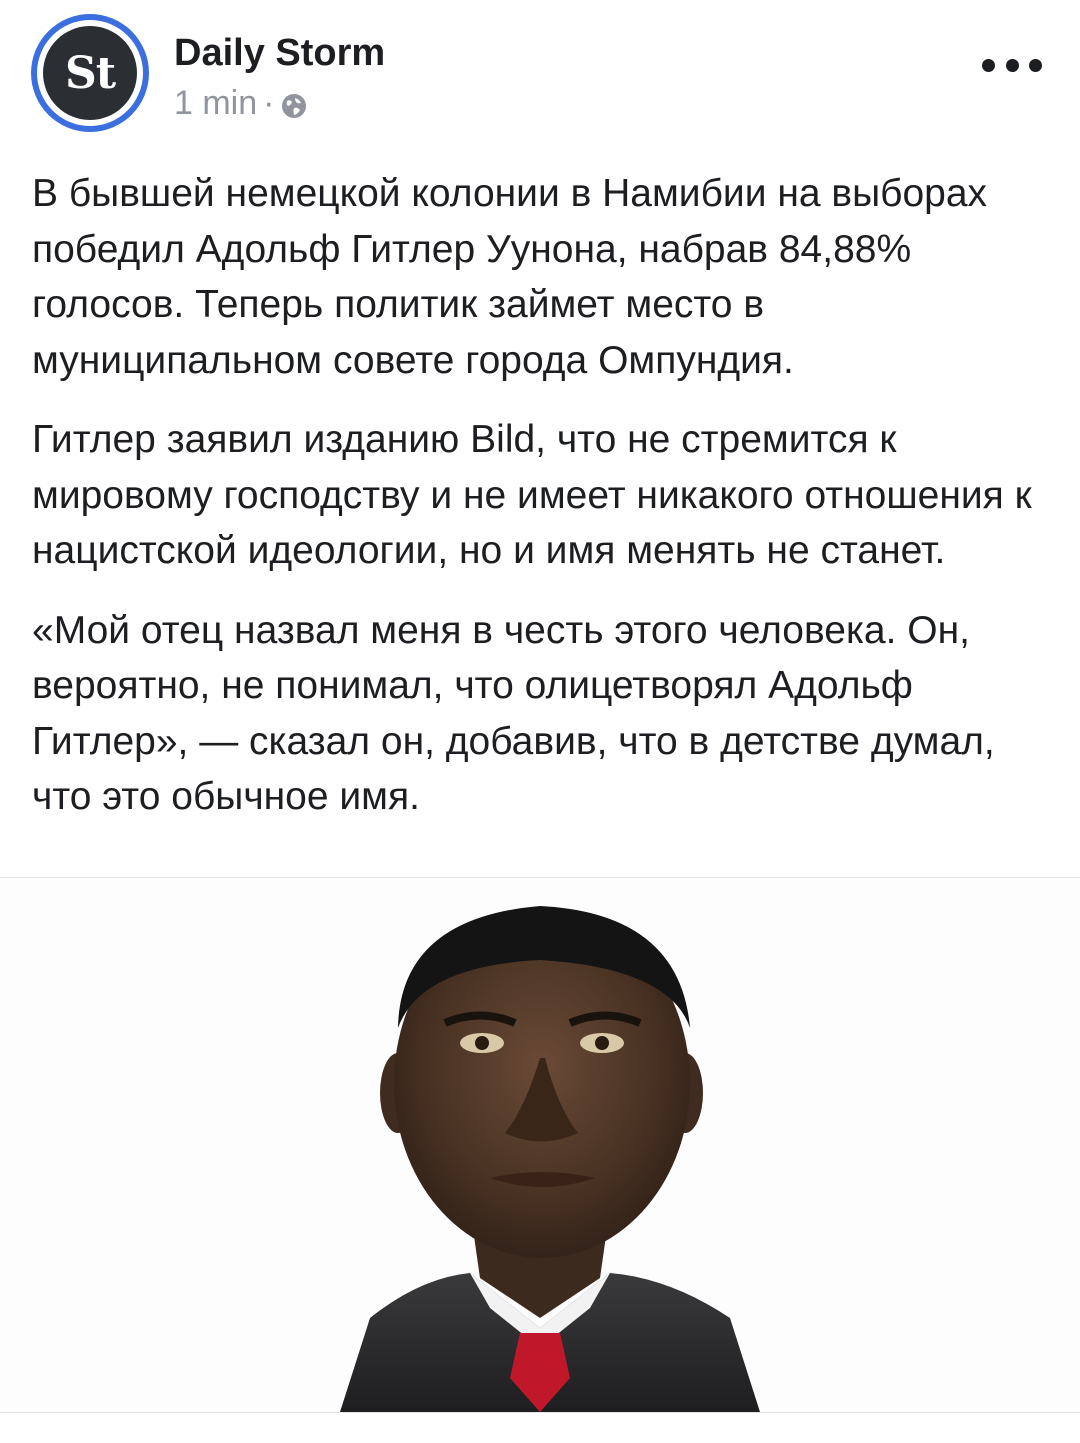 This screenshot has height=1443, width=1080. I want to click on more-options-button, so click(1012, 65).